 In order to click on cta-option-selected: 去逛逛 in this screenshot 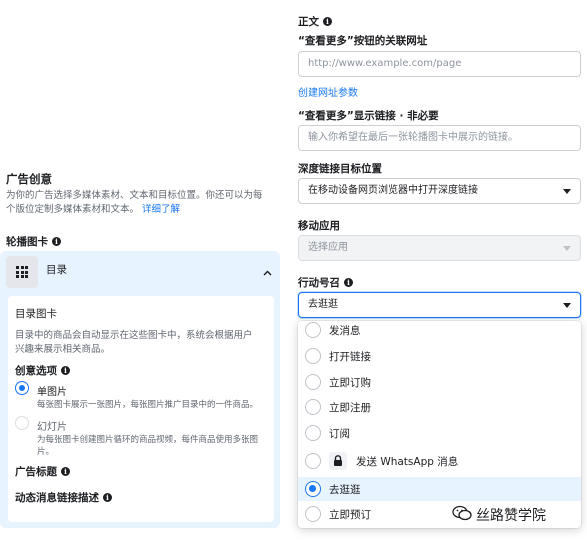, I will do `click(439, 489)`.